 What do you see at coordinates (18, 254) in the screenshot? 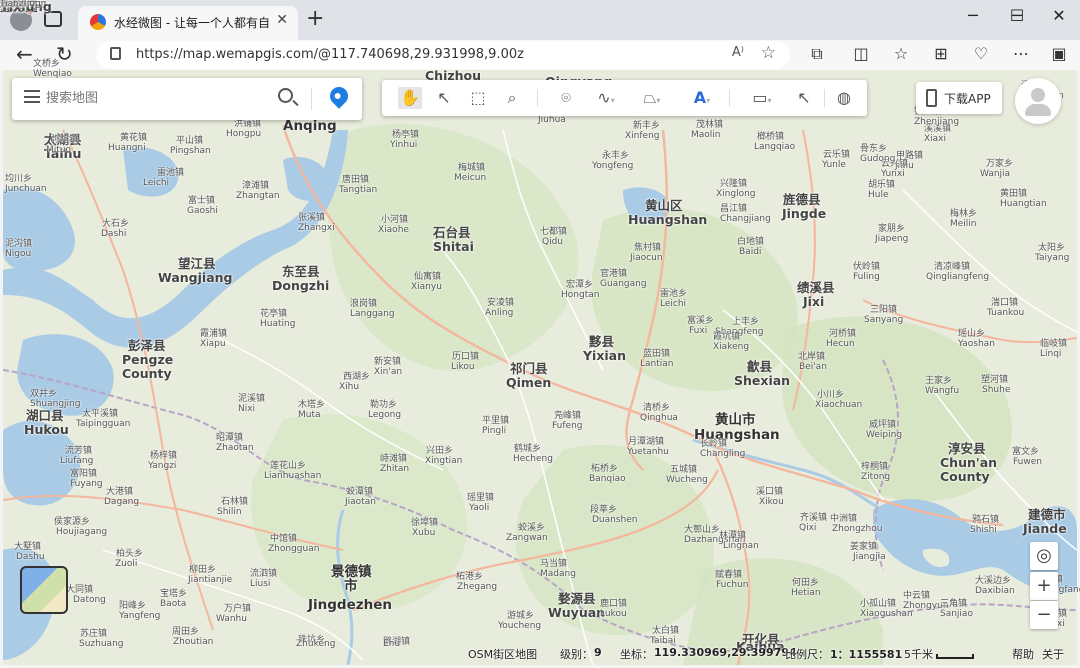
I see `map-label-town: Nigou` at bounding box center [18, 254].